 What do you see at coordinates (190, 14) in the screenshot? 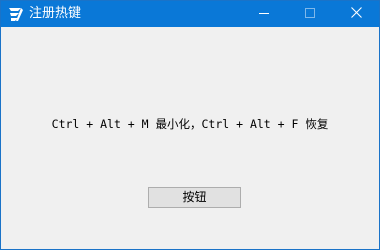
I see `title-bar: 注册热键` at bounding box center [190, 14].